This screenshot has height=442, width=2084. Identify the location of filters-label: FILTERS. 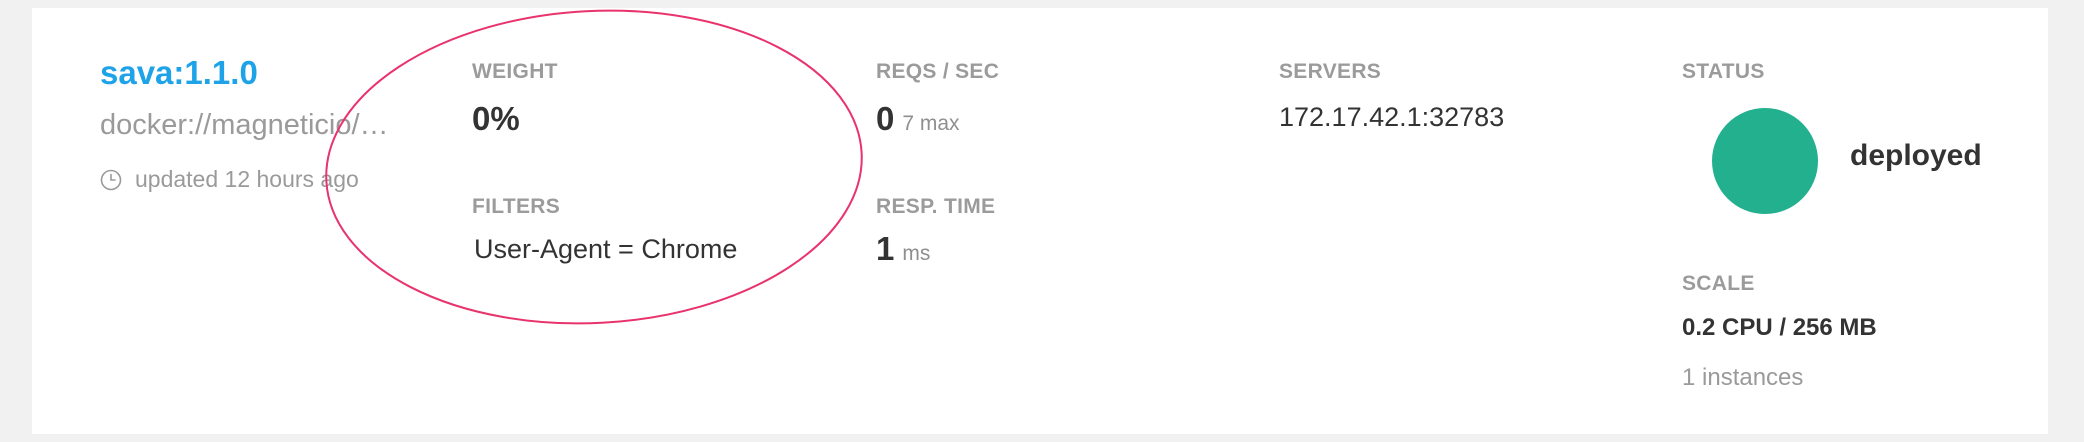
(516, 206).